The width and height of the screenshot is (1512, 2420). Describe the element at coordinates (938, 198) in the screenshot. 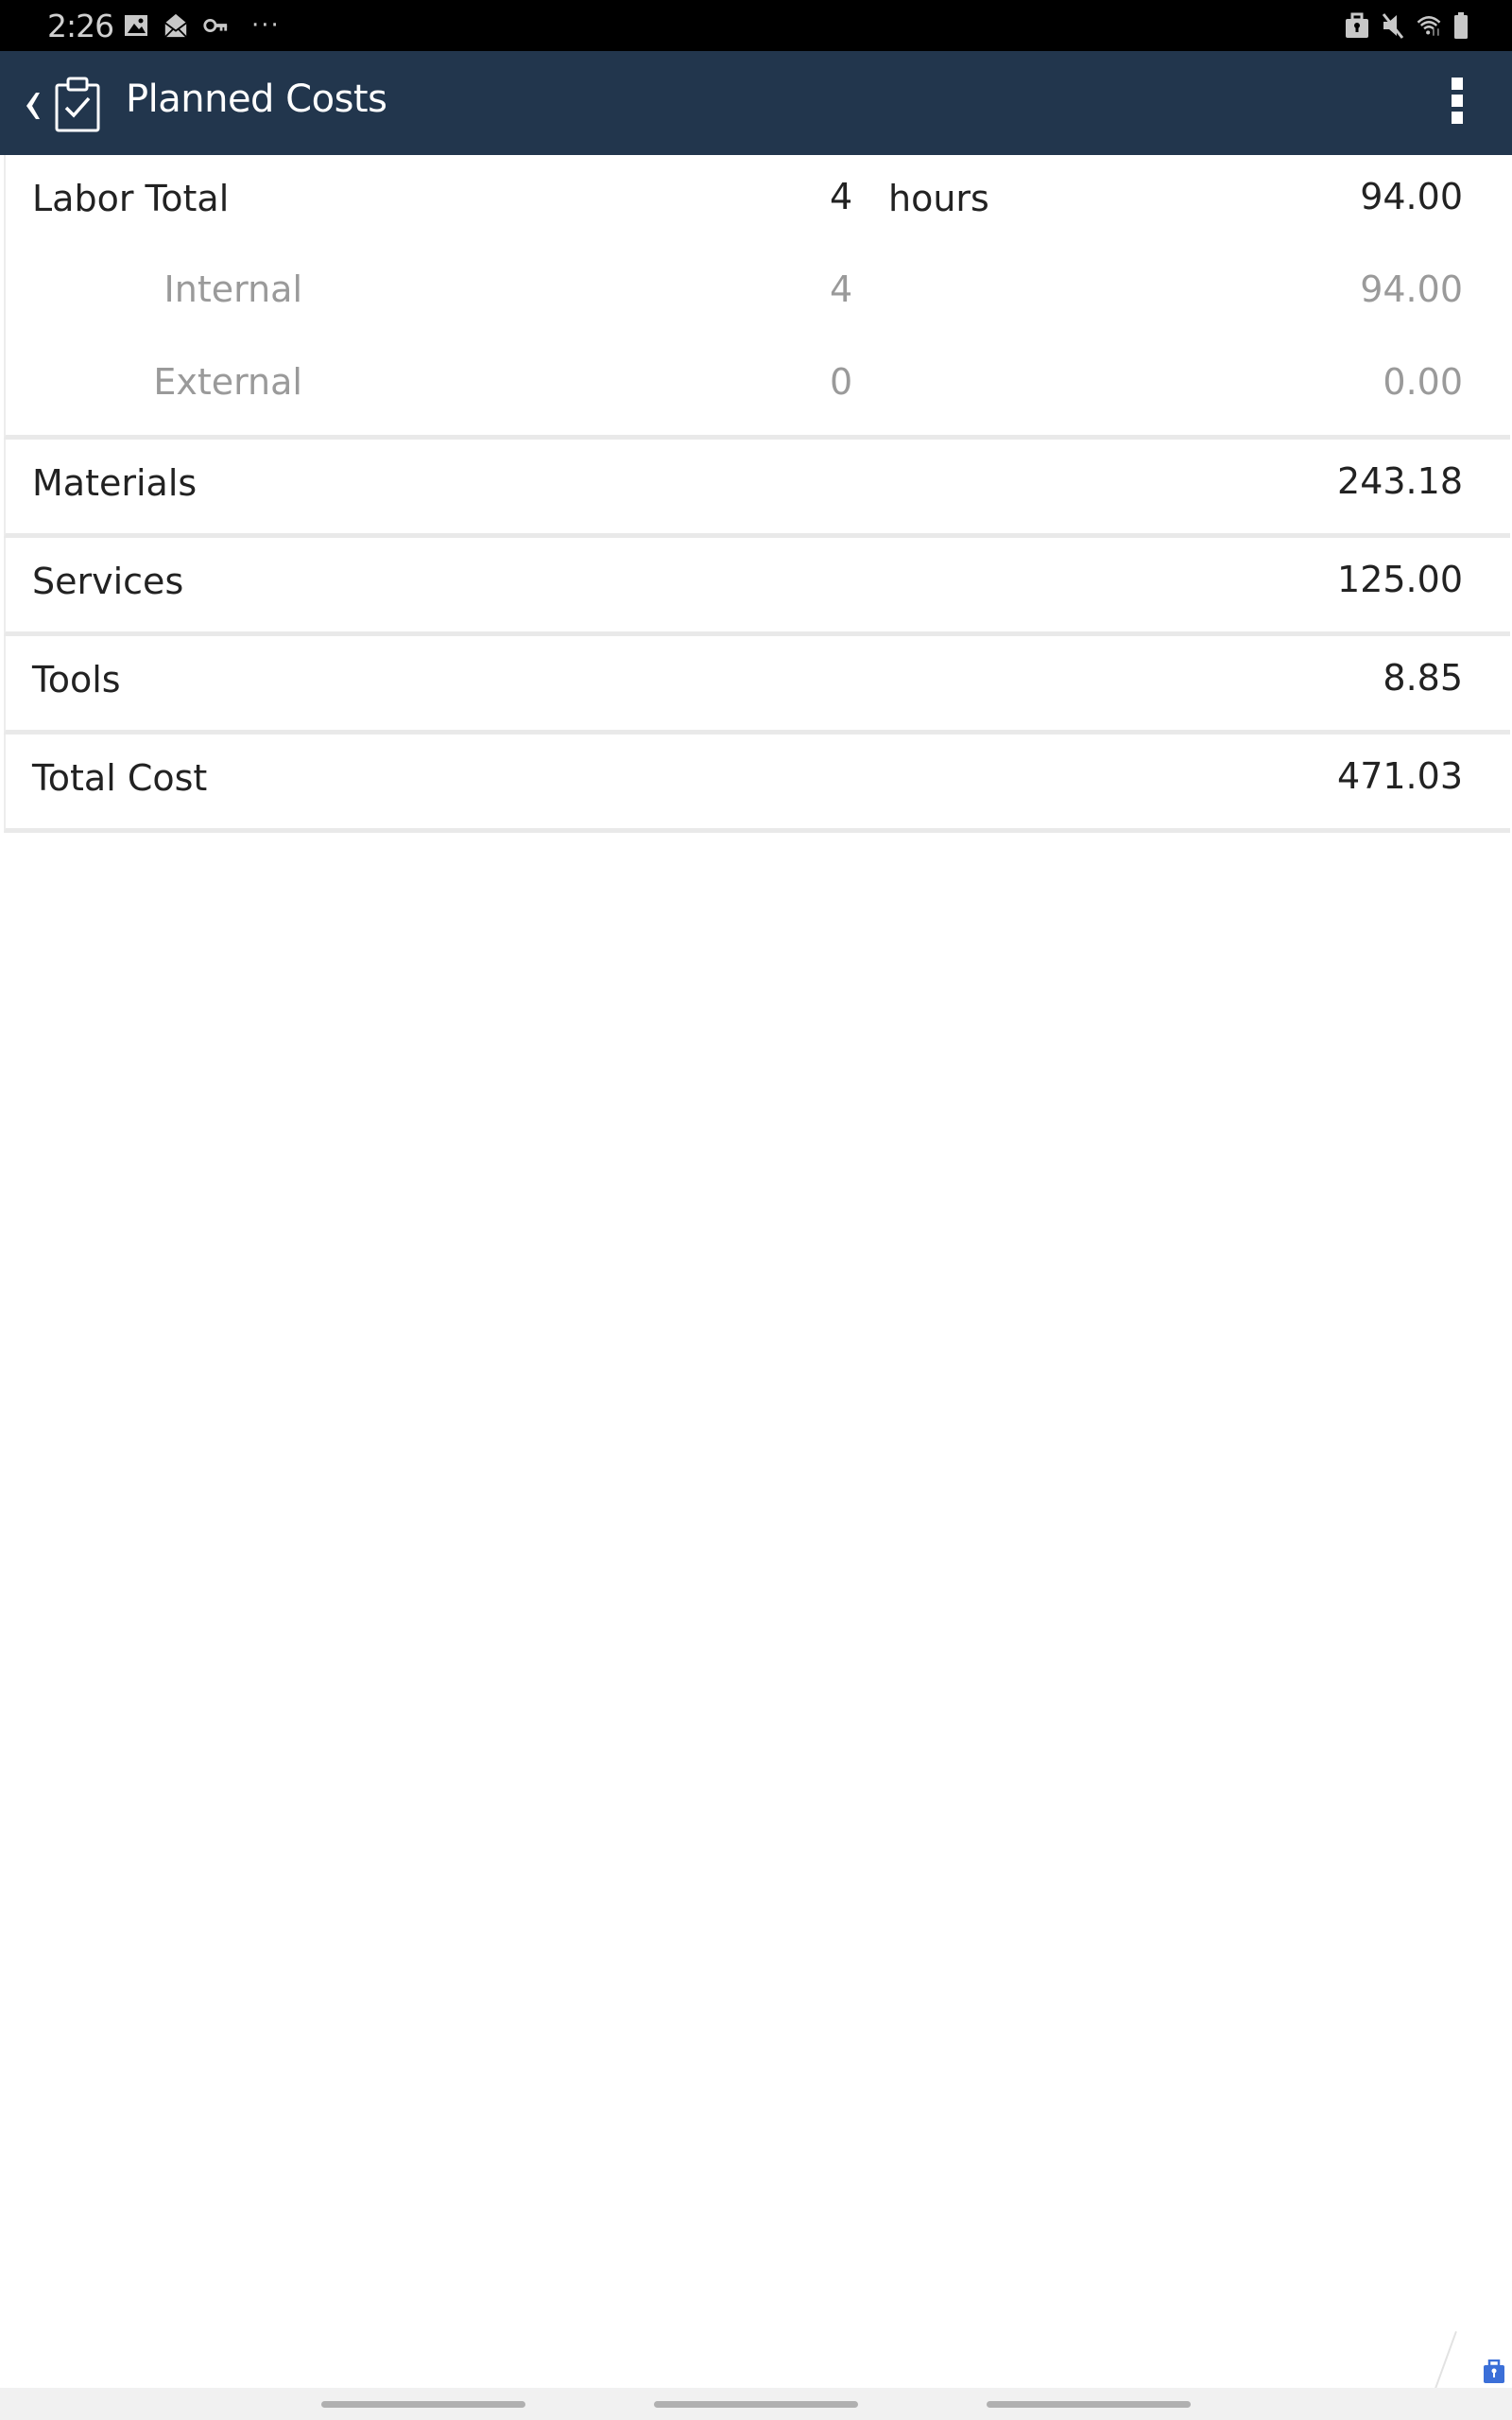

I see `labor-total-unit: hours` at that location.